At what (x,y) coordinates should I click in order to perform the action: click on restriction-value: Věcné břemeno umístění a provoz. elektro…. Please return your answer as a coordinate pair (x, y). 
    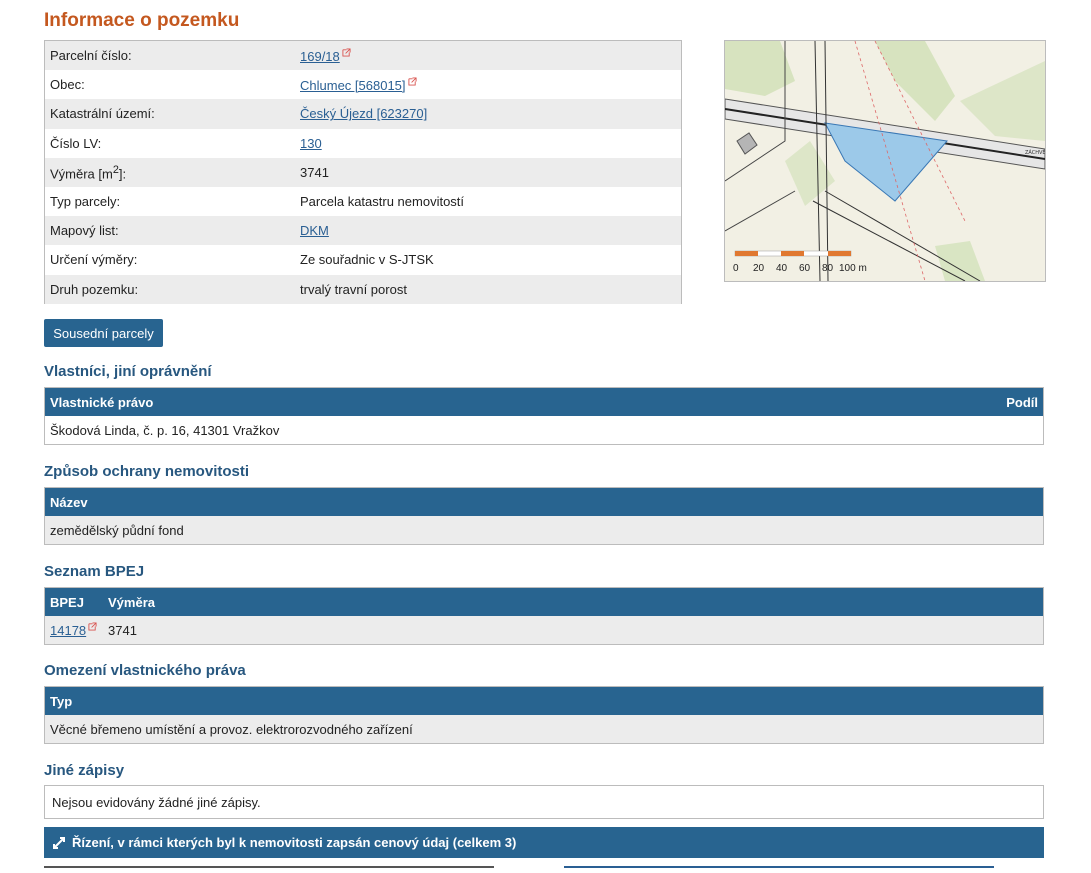
    Looking at the image, I should click on (231, 729).